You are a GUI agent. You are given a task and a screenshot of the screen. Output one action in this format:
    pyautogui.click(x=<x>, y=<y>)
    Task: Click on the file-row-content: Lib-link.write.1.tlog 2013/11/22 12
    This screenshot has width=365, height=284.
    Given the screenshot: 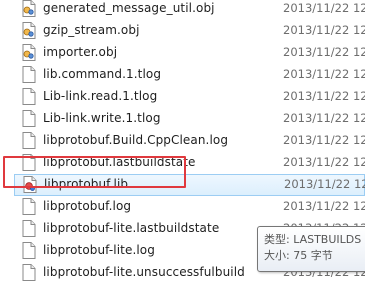 What is the action you would take?
    pyautogui.click(x=189, y=119)
    